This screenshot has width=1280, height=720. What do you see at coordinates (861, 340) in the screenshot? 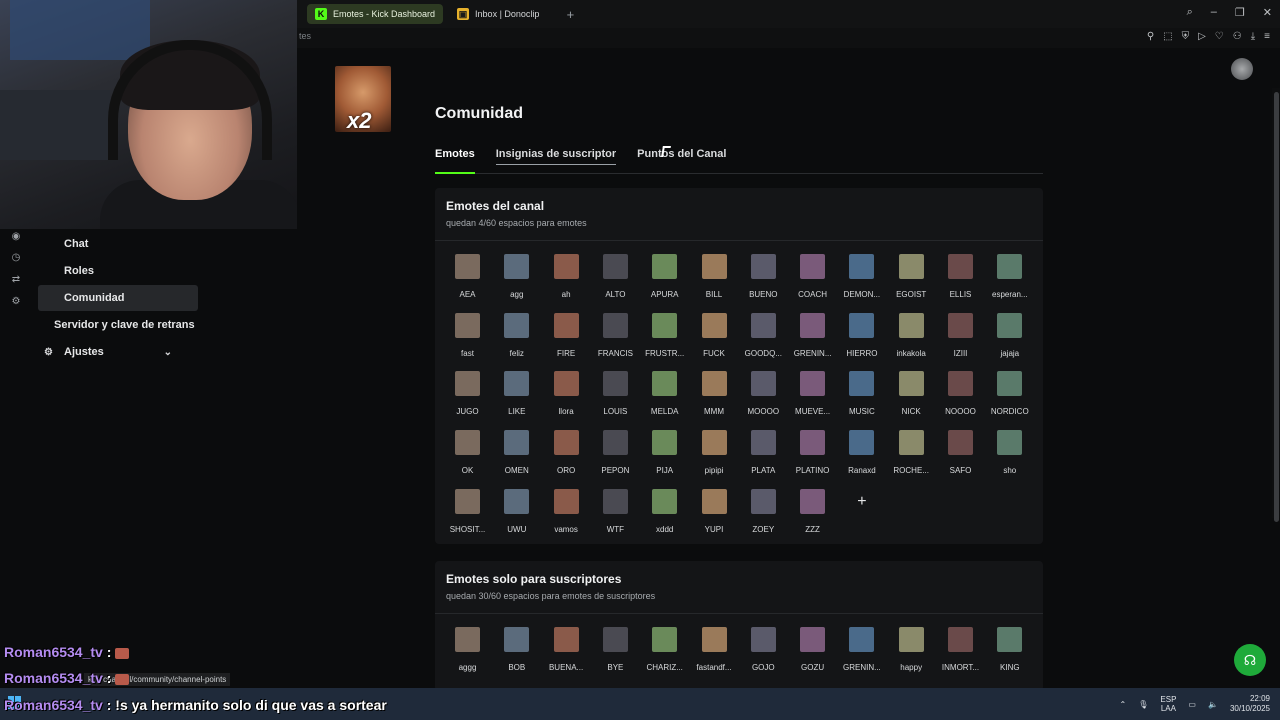
I see `emote-tile: HIERRO` at bounding box center [861, 340].